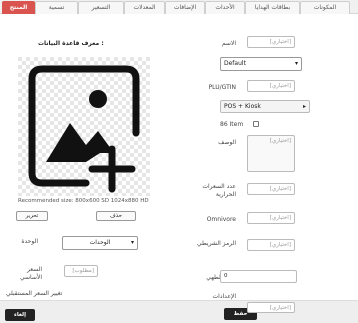 This screenshot has height=323, width=358. Describe the element at coordinates (256, 124) in the screenshot. I see `item86-checkbox` at that location.